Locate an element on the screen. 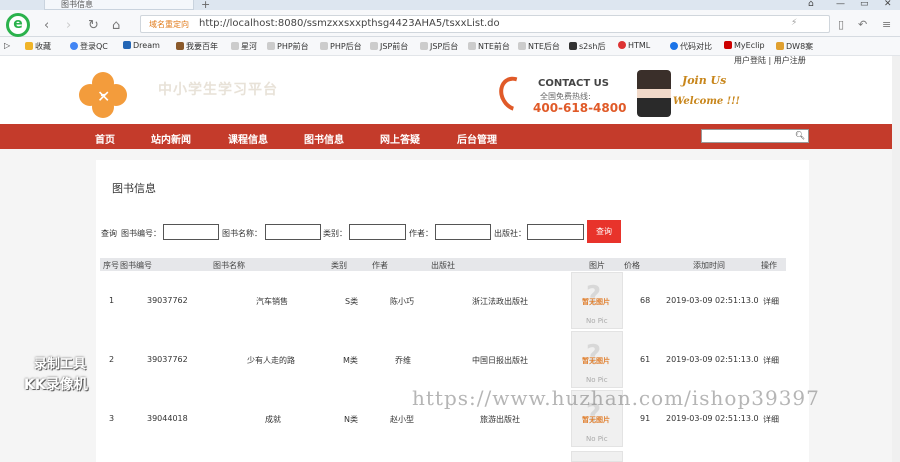  refresh-icon: ↻ is located at coordinates (93, 25).